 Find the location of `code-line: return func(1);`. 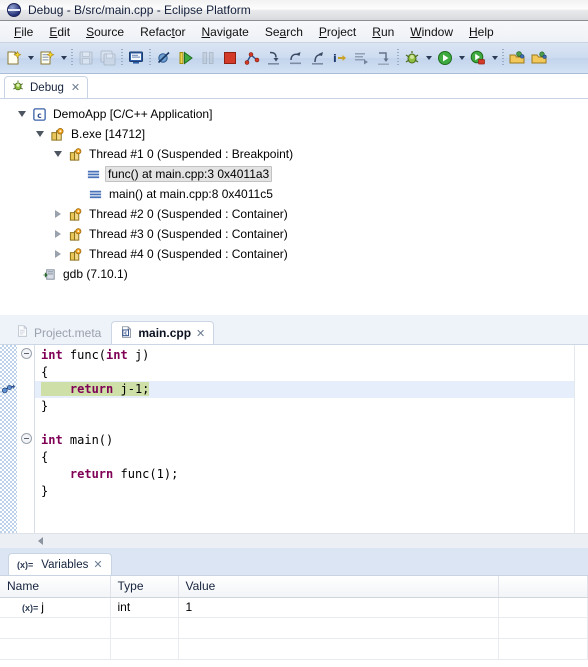

code-line: return func(1); is located at coordinates (304, 474).